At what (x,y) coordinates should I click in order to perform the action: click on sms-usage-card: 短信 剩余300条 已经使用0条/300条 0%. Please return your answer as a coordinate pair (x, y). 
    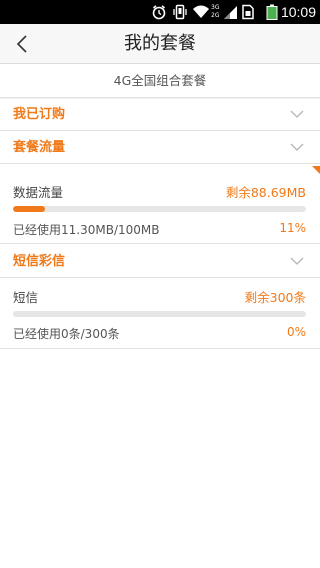
    Looking at the image, I should click on (160, 314).